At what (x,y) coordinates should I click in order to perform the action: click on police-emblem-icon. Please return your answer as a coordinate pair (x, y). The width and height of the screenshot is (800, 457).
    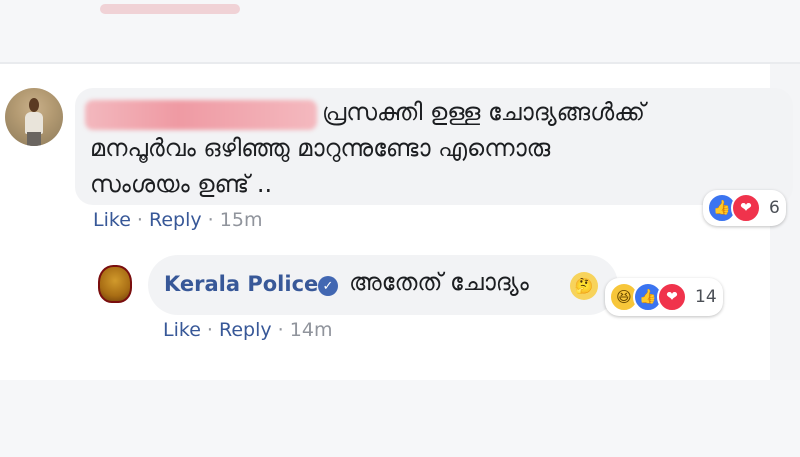
    Looking at the image, I should click on (115, 284).